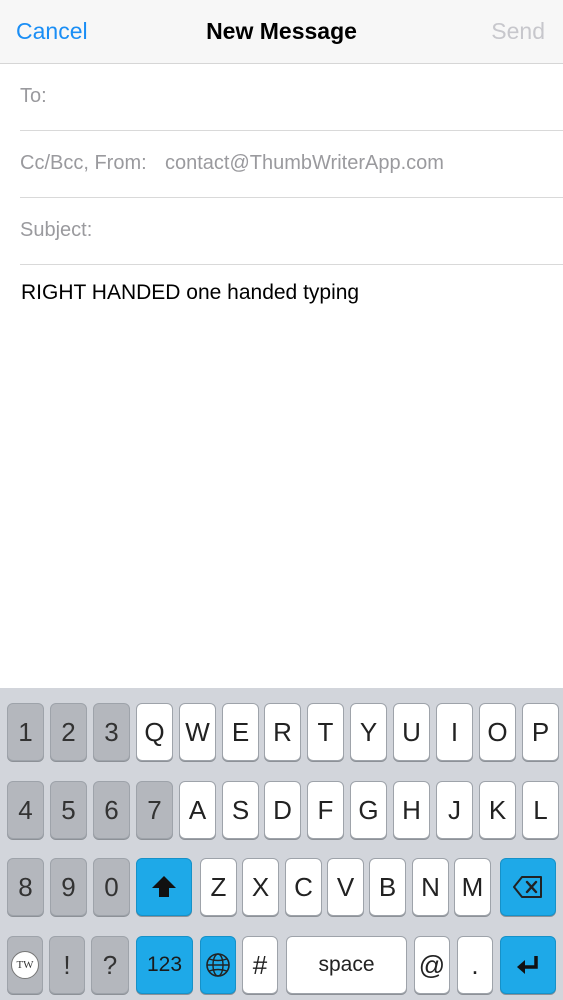 This screenshot has width=563, height=1000. I want to click on key-k: K, so click(497, 810).